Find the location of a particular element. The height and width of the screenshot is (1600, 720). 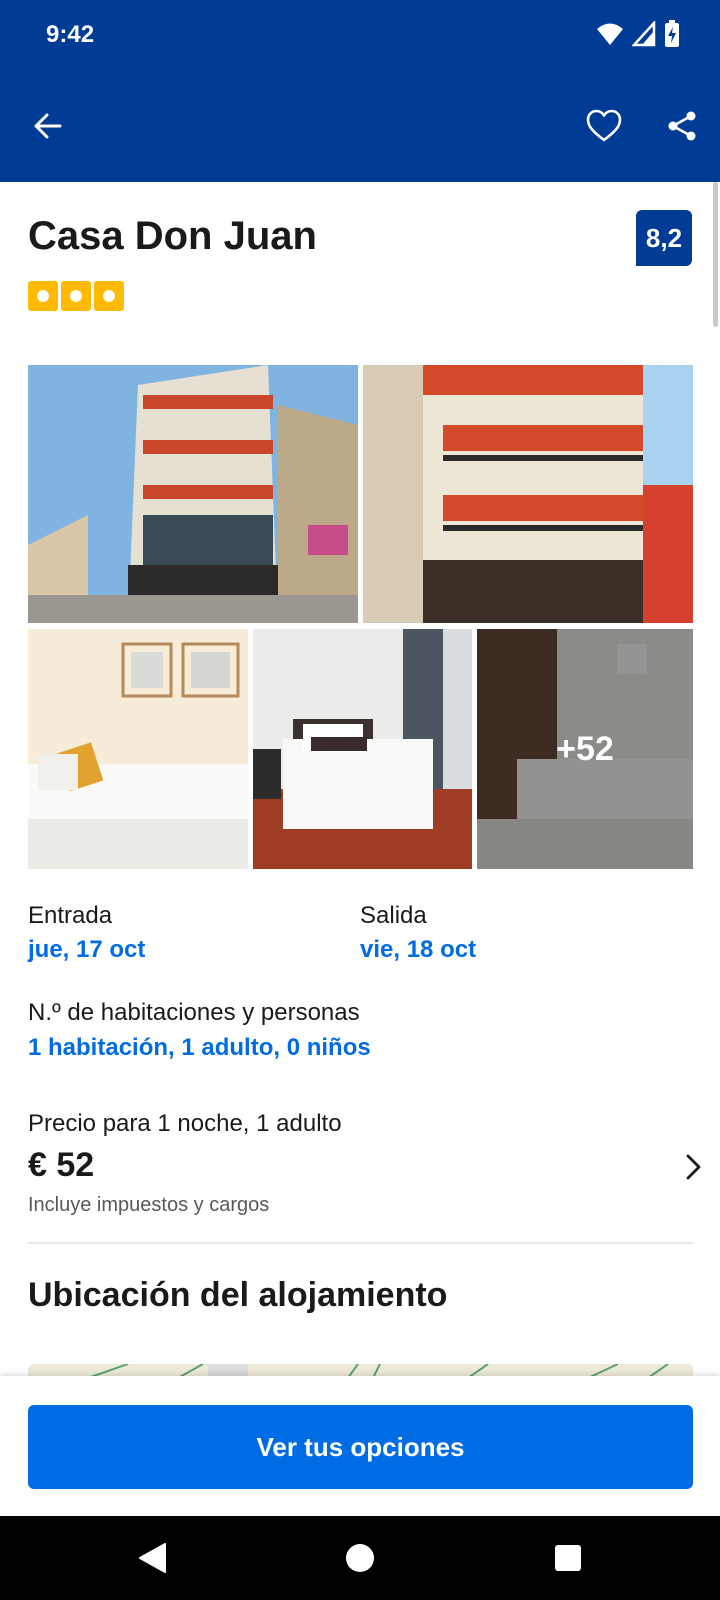

nav-recents-button is located at coordinates (568, 1558).